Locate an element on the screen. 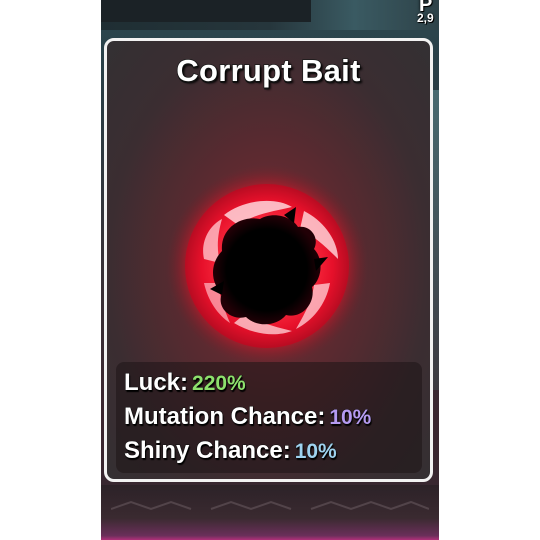 This screenshot has width=540, height=540. background-top-shadow is located at coordinates (206, 11).